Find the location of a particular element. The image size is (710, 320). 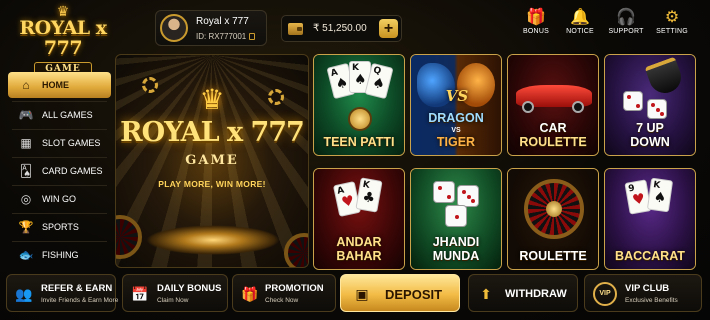

game-tile-teen-patti: A ♠ K ♠ Q ♠ TEEN PATTI is located at coordinates (359, 105).